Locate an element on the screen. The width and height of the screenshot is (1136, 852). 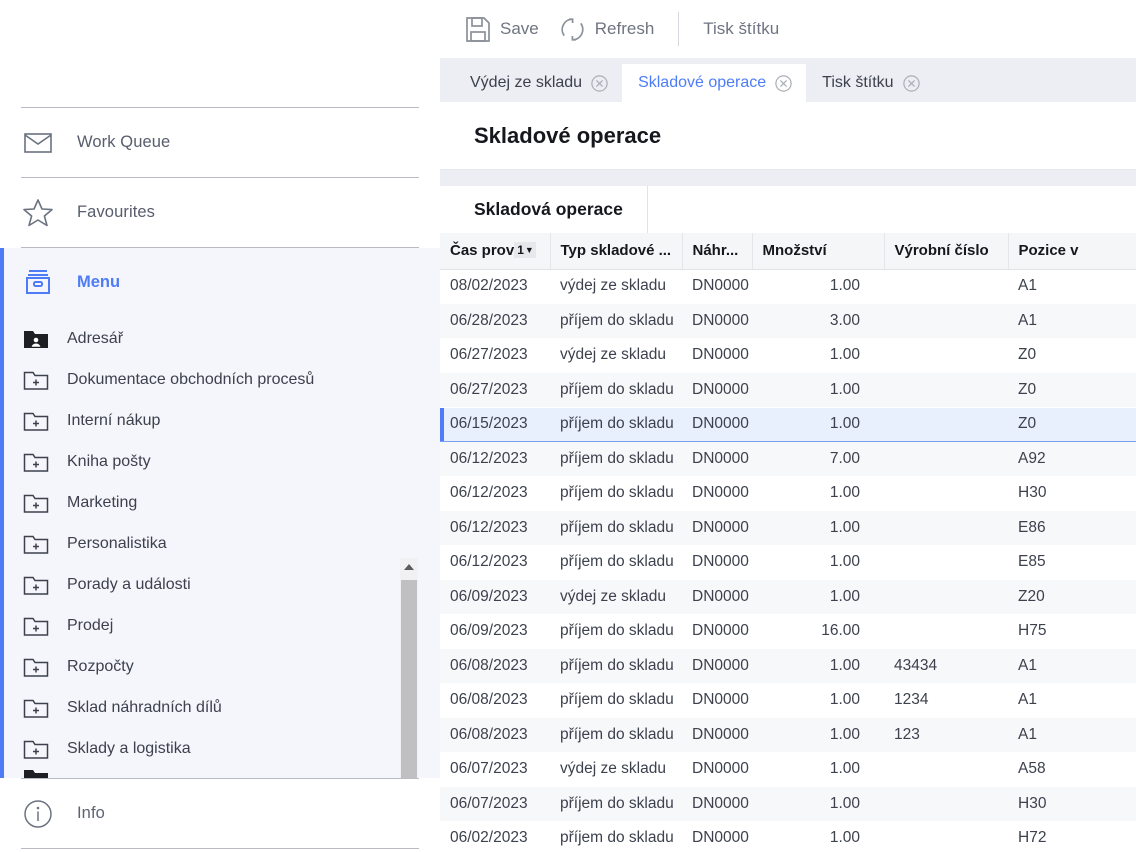
tab-vydej-ze-skladu: Výdej ze skladu is located at coordinates (538, 83).